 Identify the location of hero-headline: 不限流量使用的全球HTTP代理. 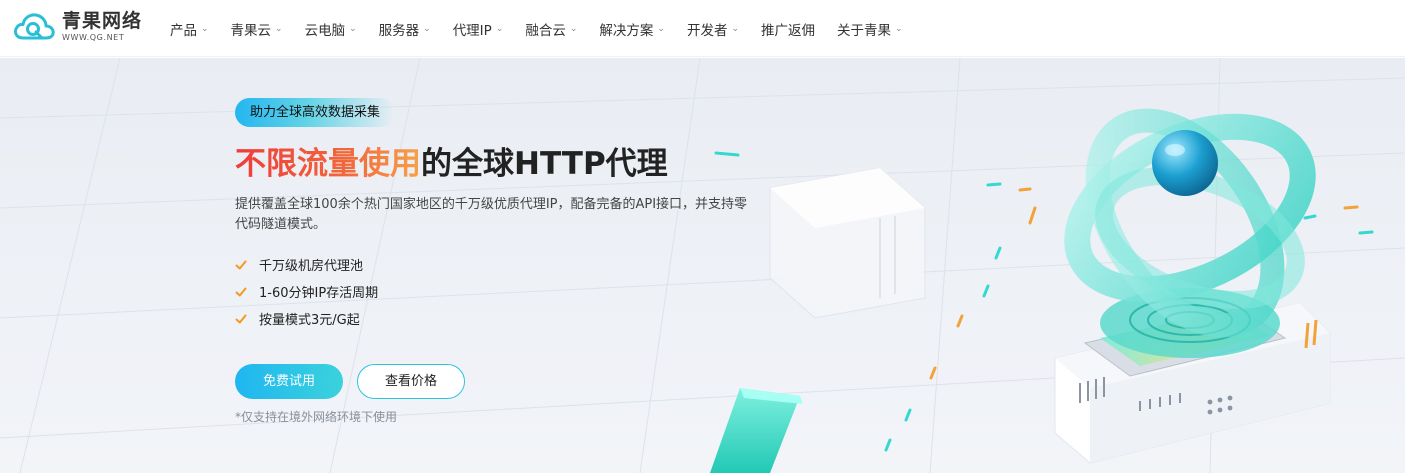
(451, 164).